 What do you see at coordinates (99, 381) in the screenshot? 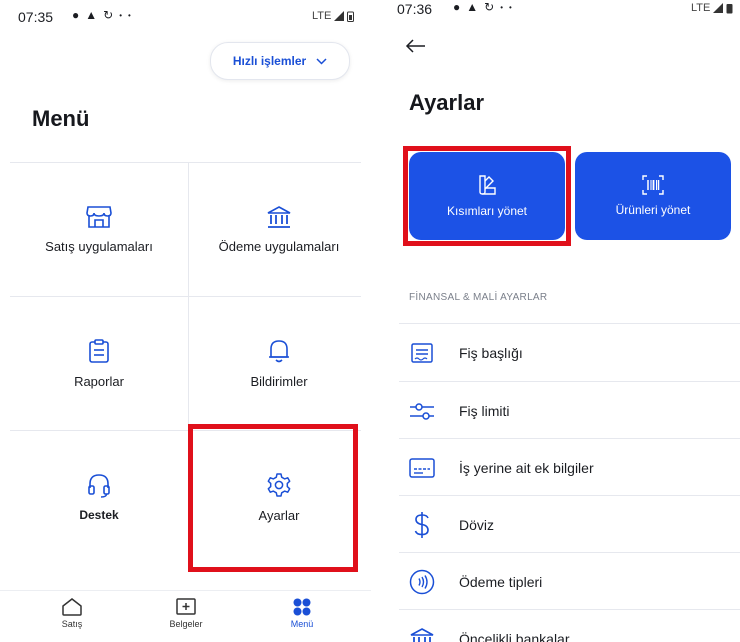
I see `menu-item-label: Raporlar` at bounding box center [99, 381].